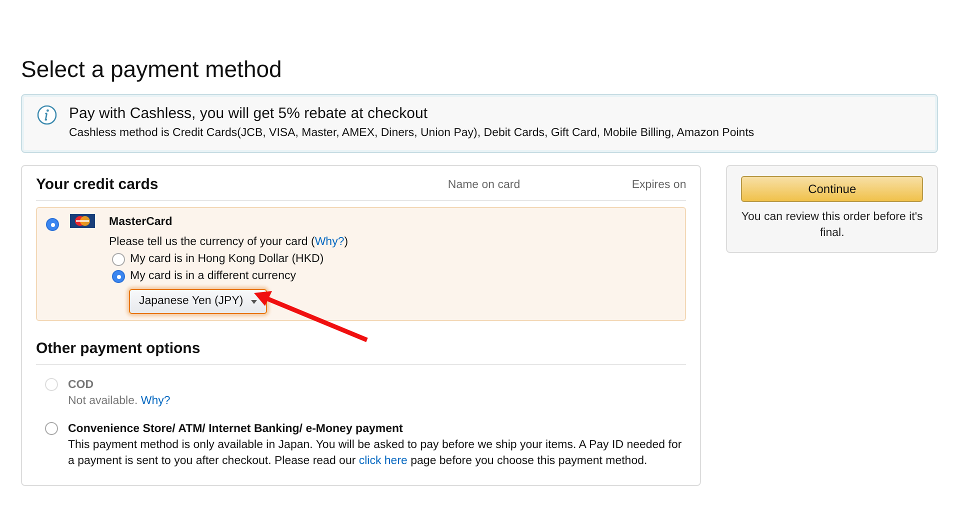 Image resolution: width=960 pixels, height=509 pixels. What do you see at coordinates (383, 461) in the screenshot?
I see `why-link: click here` at bounding box center [383, 461].